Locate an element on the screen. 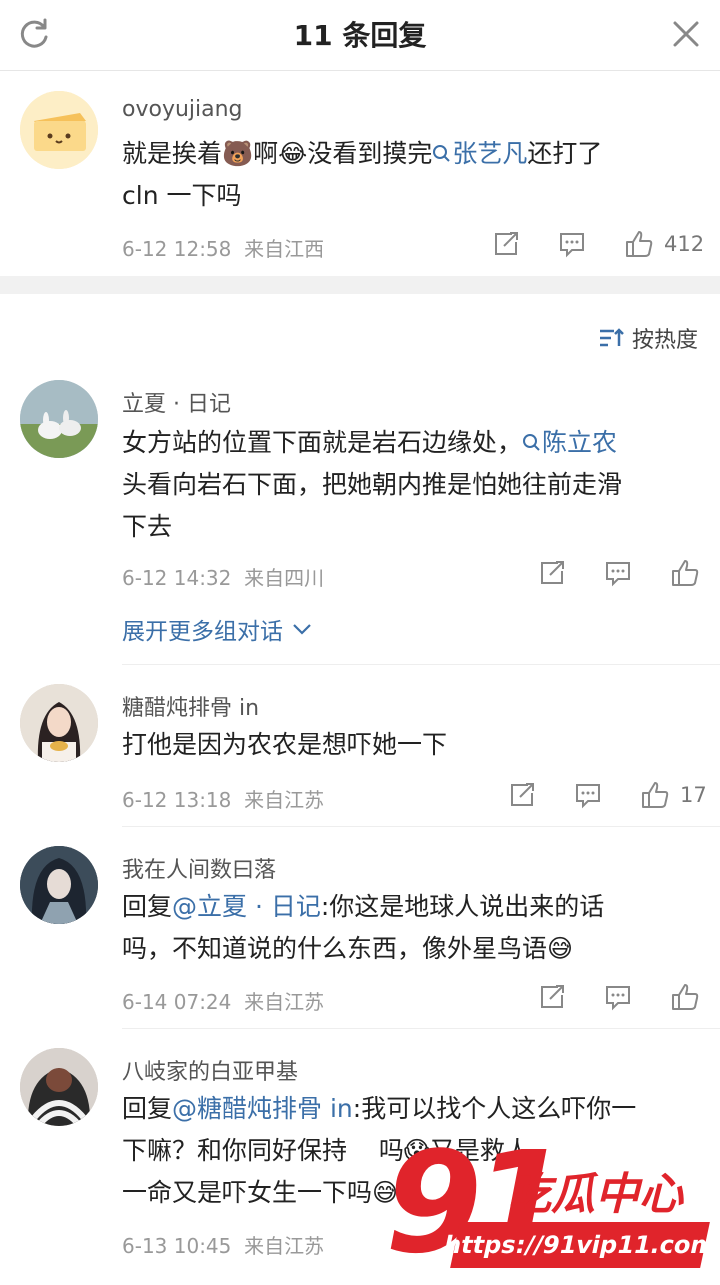 The height and width of the screenshot is (1285, 720). sort-icon is located at coordinates (611, 337).